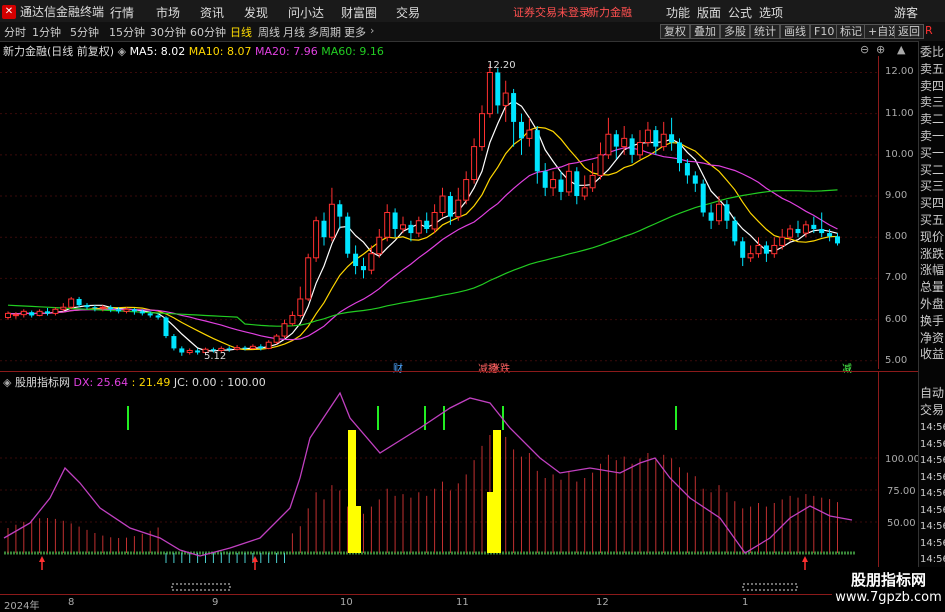 This screenshot has height=612, width=945. I want to click on login-notice: 证券交易未登录, so click(551, 12).